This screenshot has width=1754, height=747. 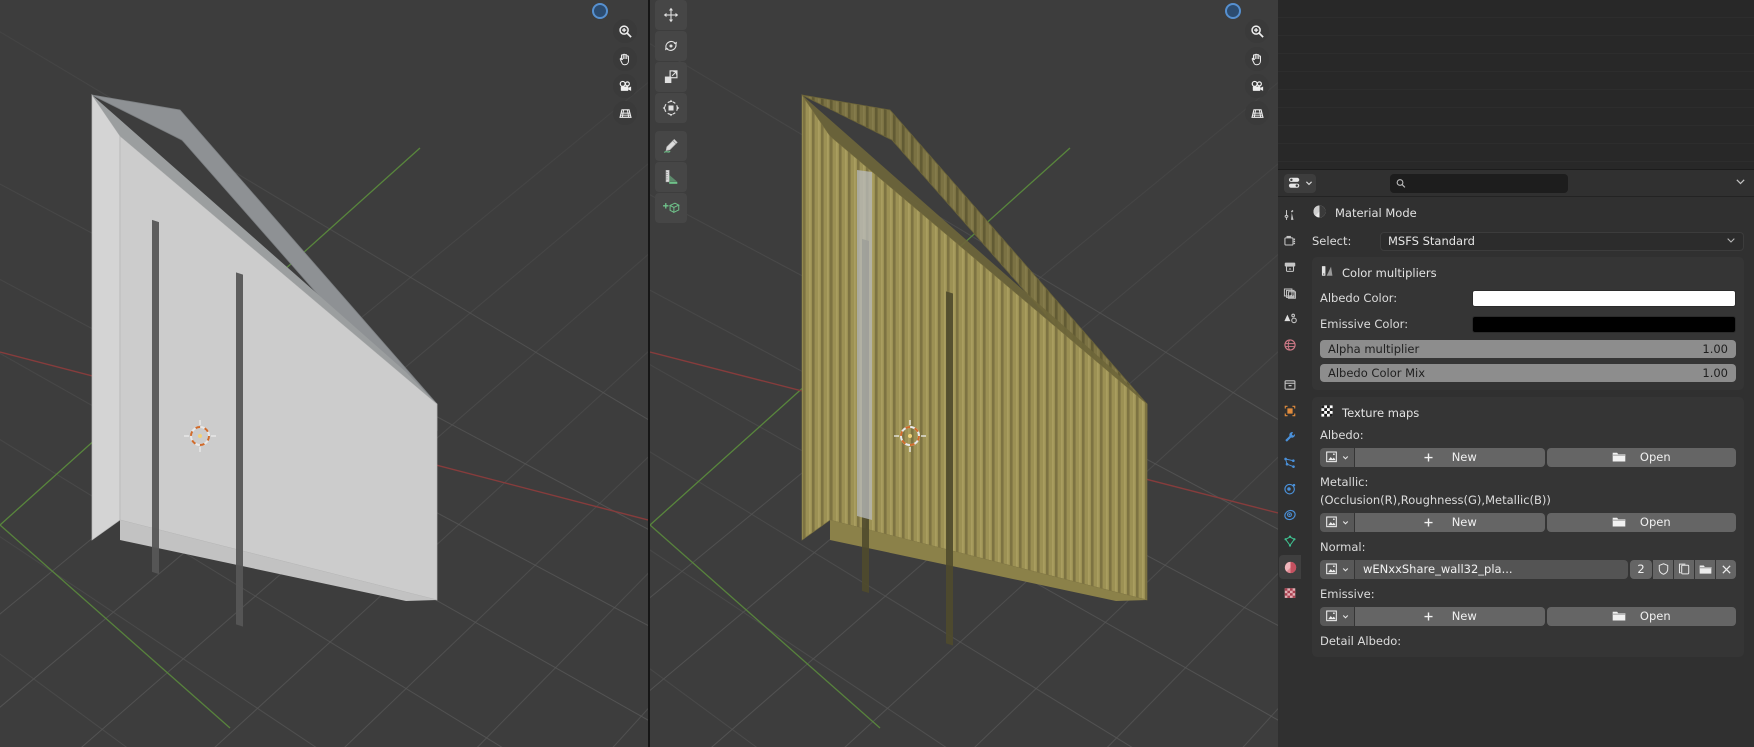 What do you see at coordinates (1726, 569) in the screenshot?
I see `close-x-icon` at bounding box center [1726, 569].